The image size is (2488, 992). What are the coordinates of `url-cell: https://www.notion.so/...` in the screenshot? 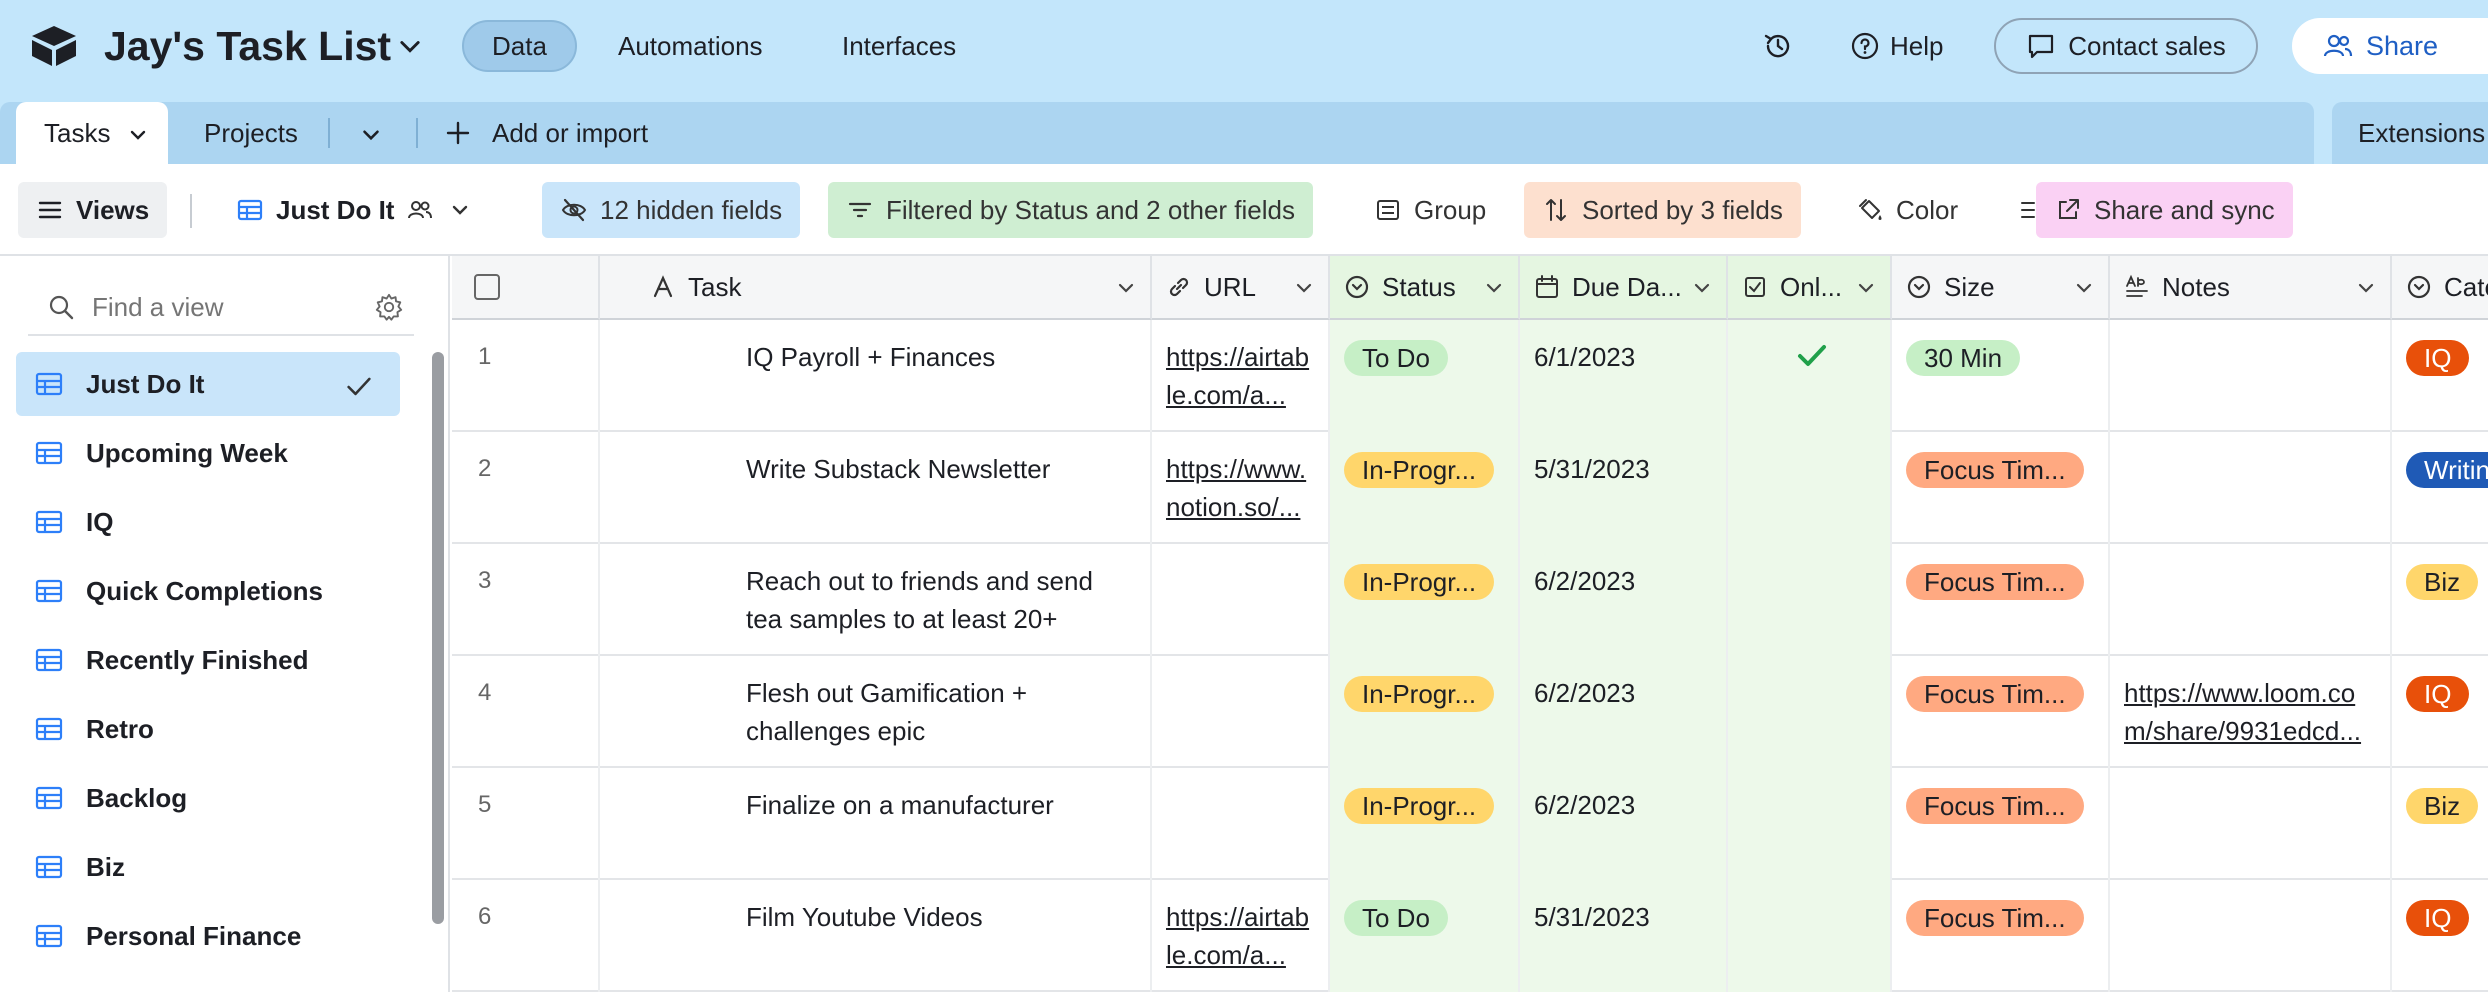 It's located at (1241, 488).